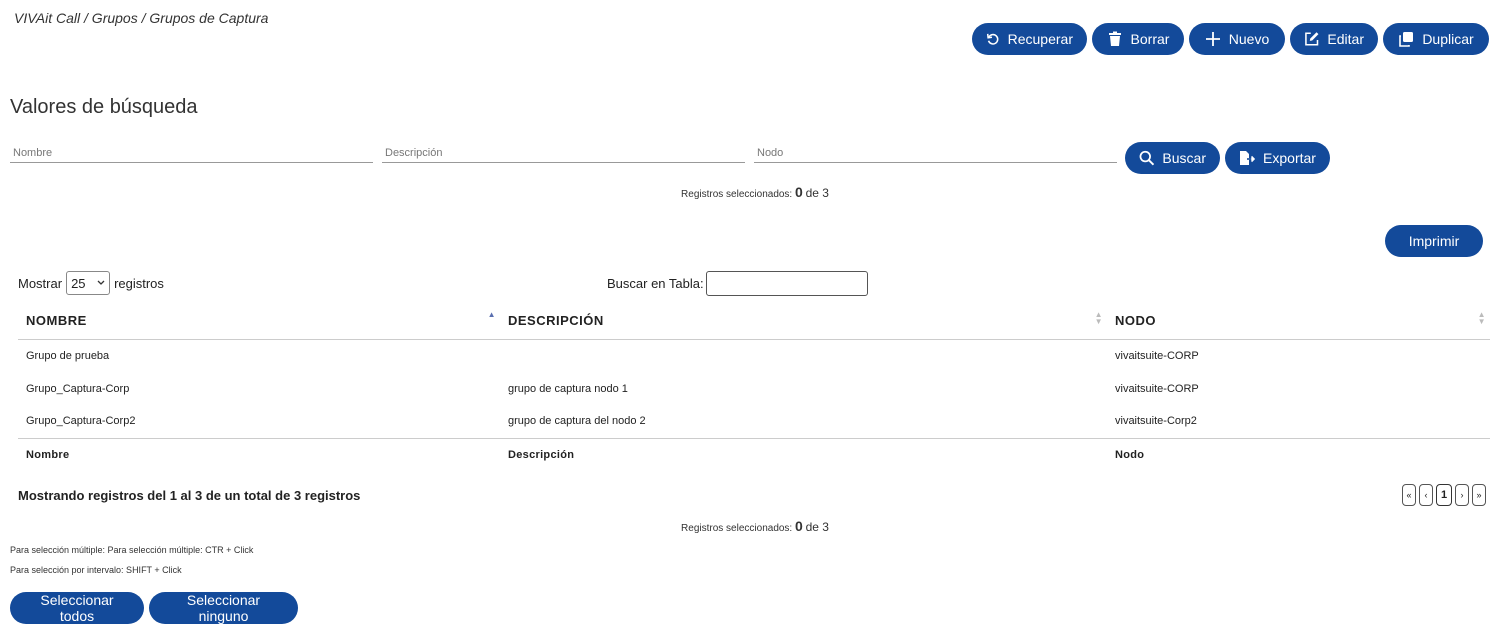 This screenshot has height=639, width=1500. I want to click on edit-button: Editar, so click(1334, 39).